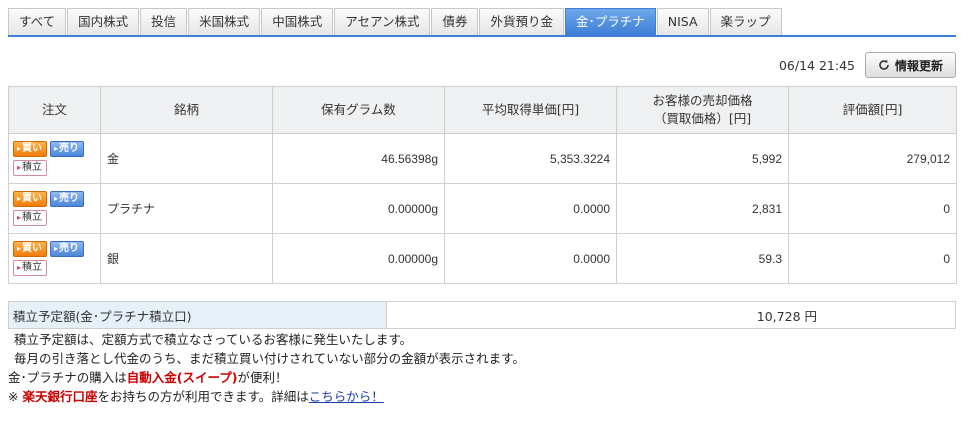  I want to click on tab-funds: 投信, so click(164, 21).